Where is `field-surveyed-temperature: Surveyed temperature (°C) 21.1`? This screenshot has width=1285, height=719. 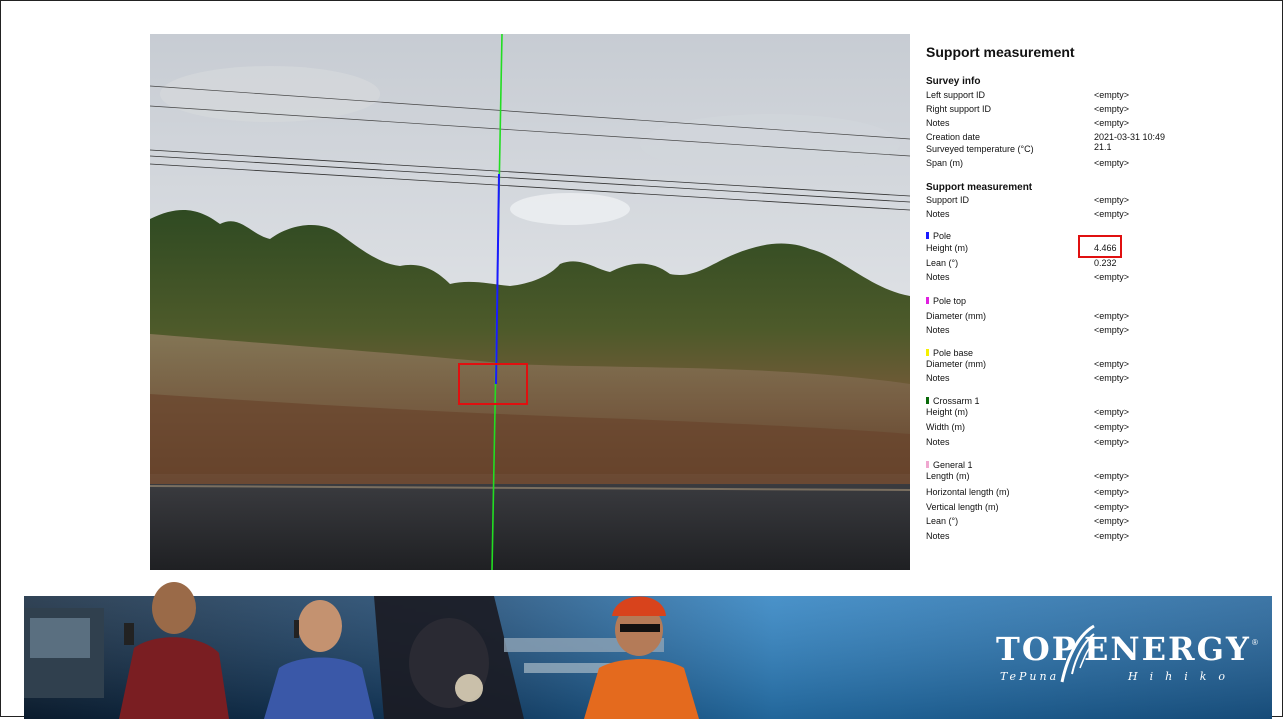 field-surveyed-temperature: Surveyed temperature (°C) 21.1 is located at coordinates (1096, 148).